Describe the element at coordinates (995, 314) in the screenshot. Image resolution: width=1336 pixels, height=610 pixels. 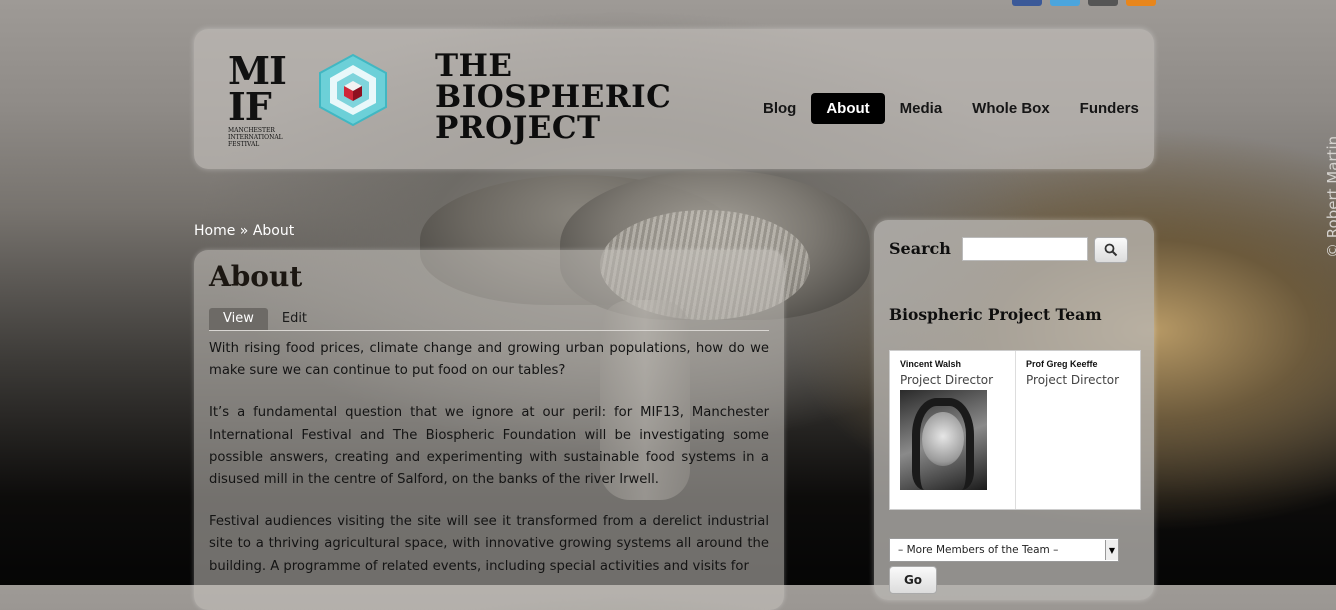
I see `team-title: Biospheric Project Team` at that location.